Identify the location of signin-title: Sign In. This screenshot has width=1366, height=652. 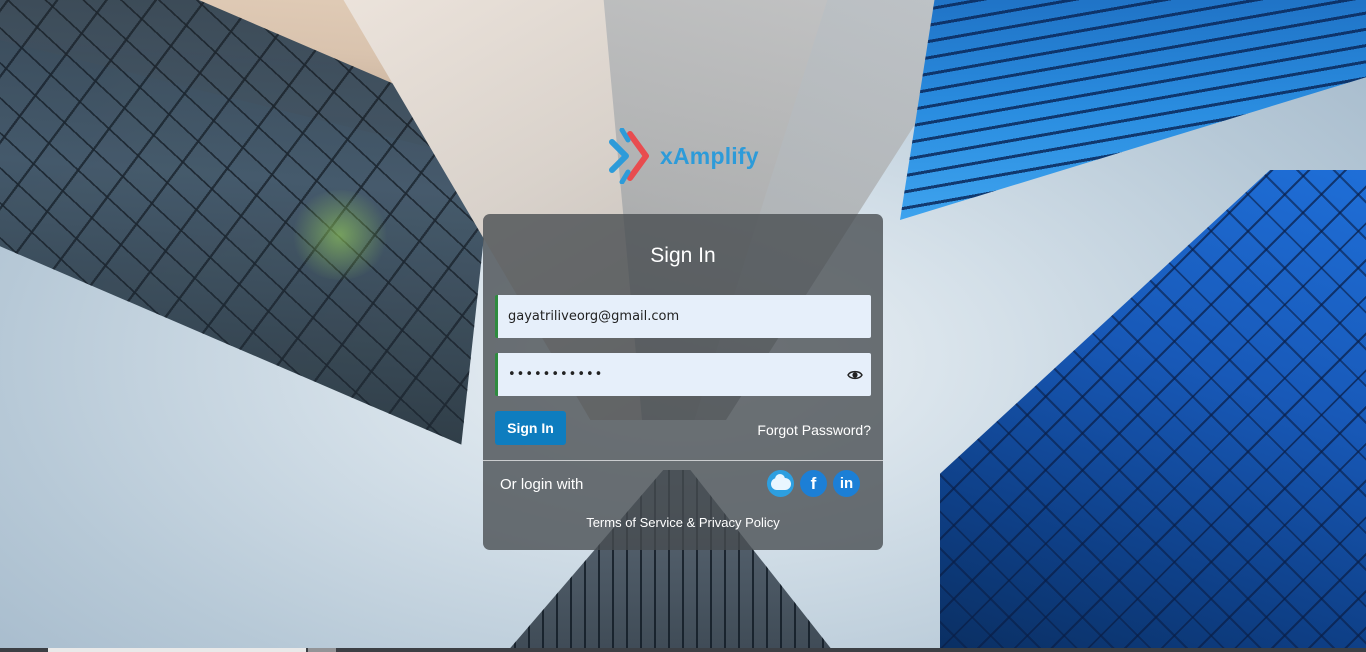
(683, 255).